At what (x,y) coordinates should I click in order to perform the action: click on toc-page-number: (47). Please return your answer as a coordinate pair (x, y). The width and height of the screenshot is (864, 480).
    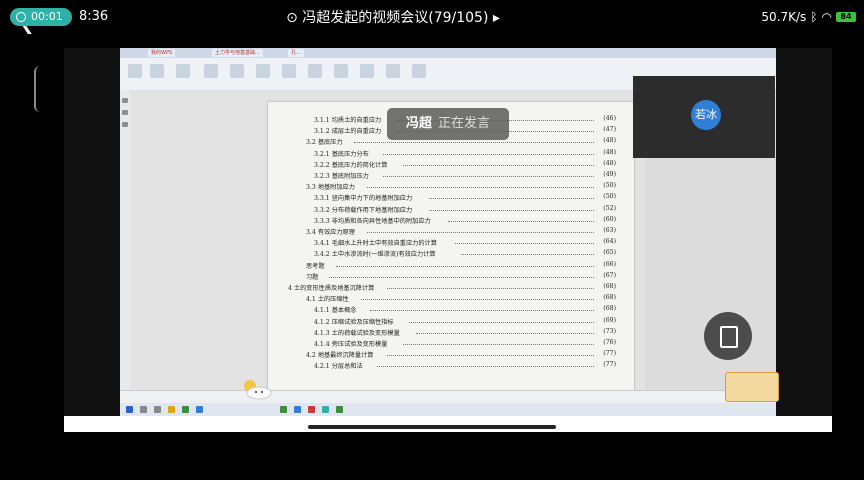
    Looking at the image, I should click on (609, 130).